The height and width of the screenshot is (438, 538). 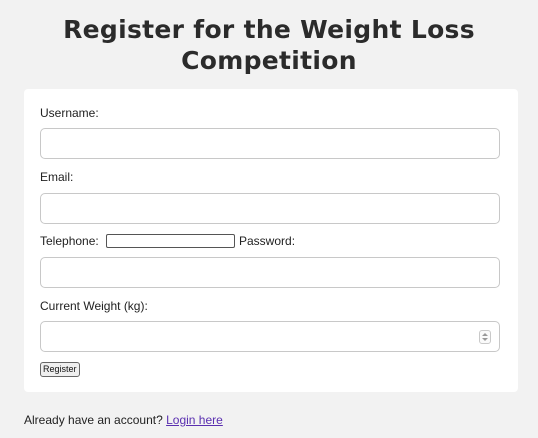 What do you see at coordinates (57, 177) in the screenshot?
I see `email-label: Email:` at bounding box center [57, 177].